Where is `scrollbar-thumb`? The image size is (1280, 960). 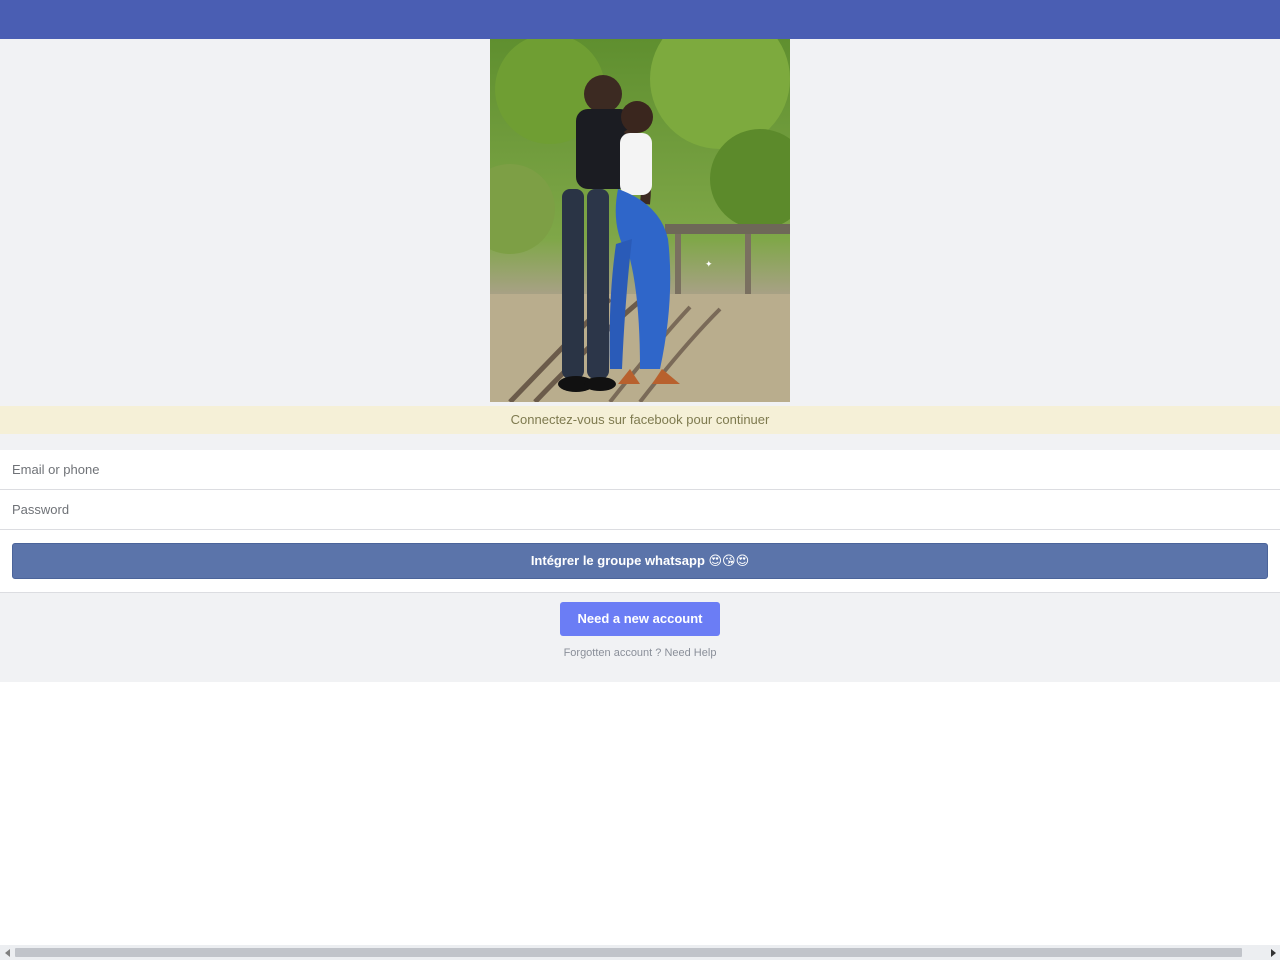 scrollbar-thumb is located at coordinates (628, 952).